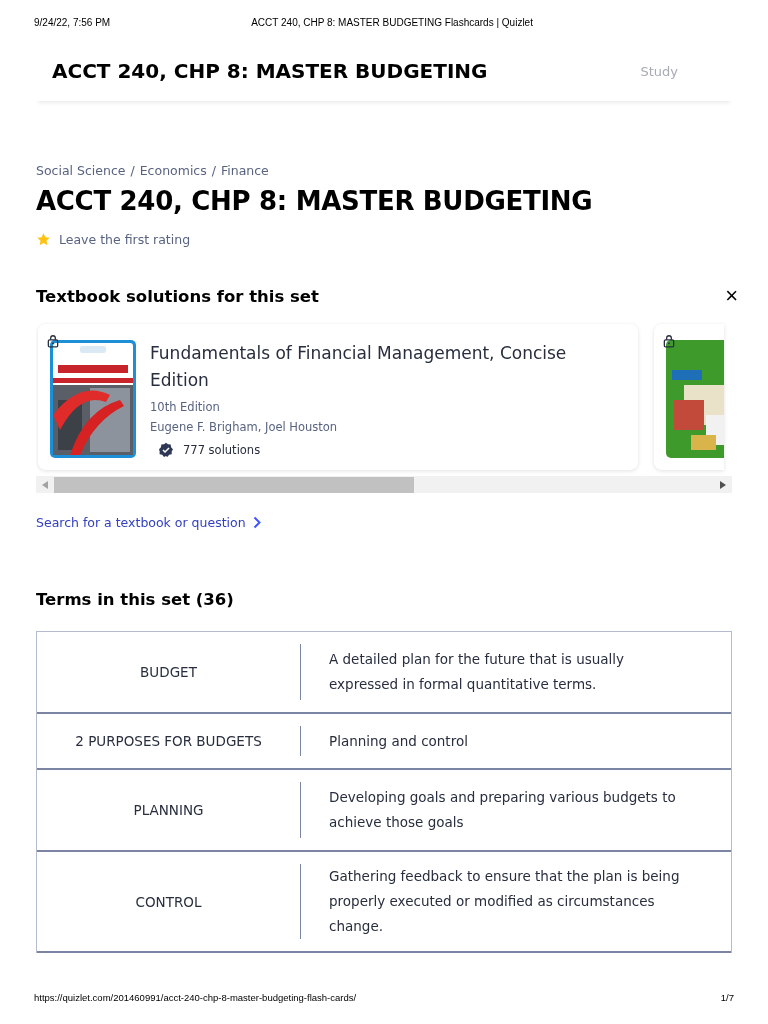 The height and width of the screenshot is (1024, 768). I want to click on scrollbar-thumb, so click(234, 484).